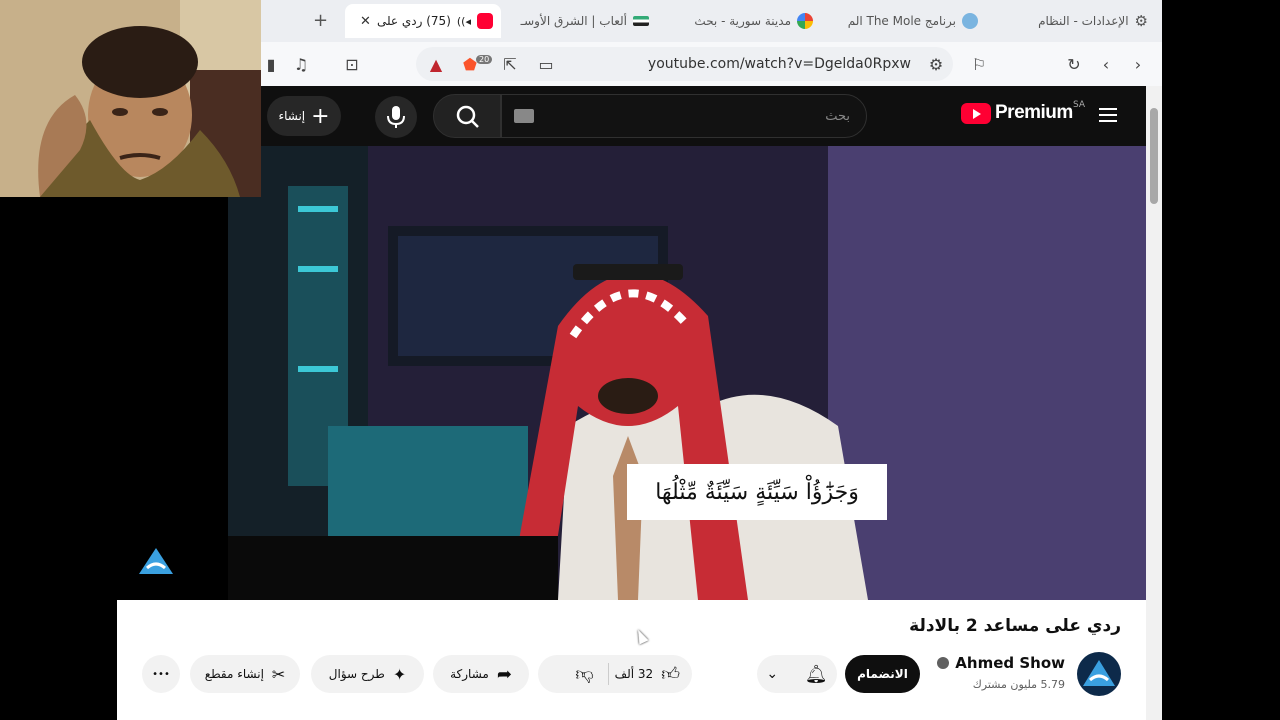 The image size is (1280, 720). I want to click on tab-settings: ⚙ الإعدادات - النظام, so click(1083, 21).